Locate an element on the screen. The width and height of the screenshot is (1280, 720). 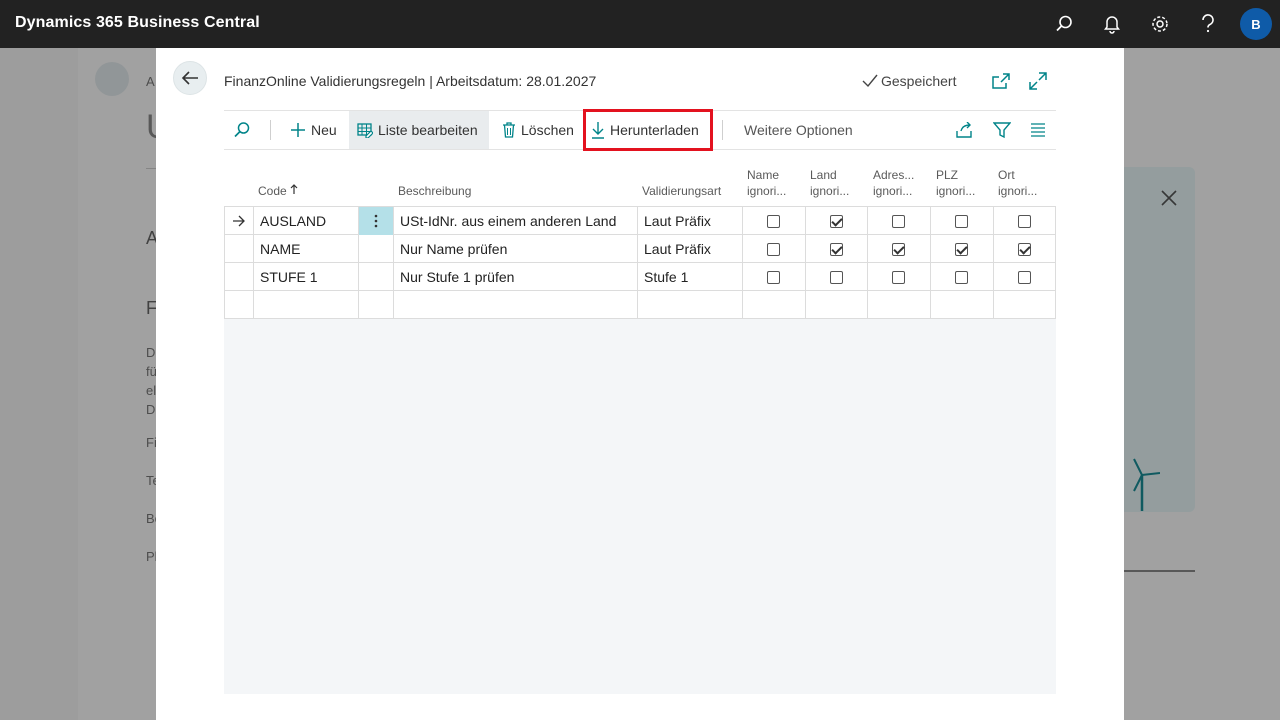
share-button is located at coordinates (965, 130).